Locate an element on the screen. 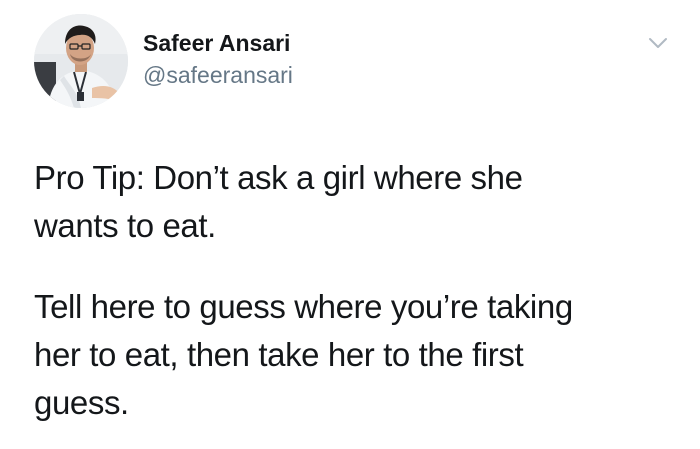 The height and width of the screenshot is (449, 700). author-name: Safeer Ansari is located at coordinates (216, 43).